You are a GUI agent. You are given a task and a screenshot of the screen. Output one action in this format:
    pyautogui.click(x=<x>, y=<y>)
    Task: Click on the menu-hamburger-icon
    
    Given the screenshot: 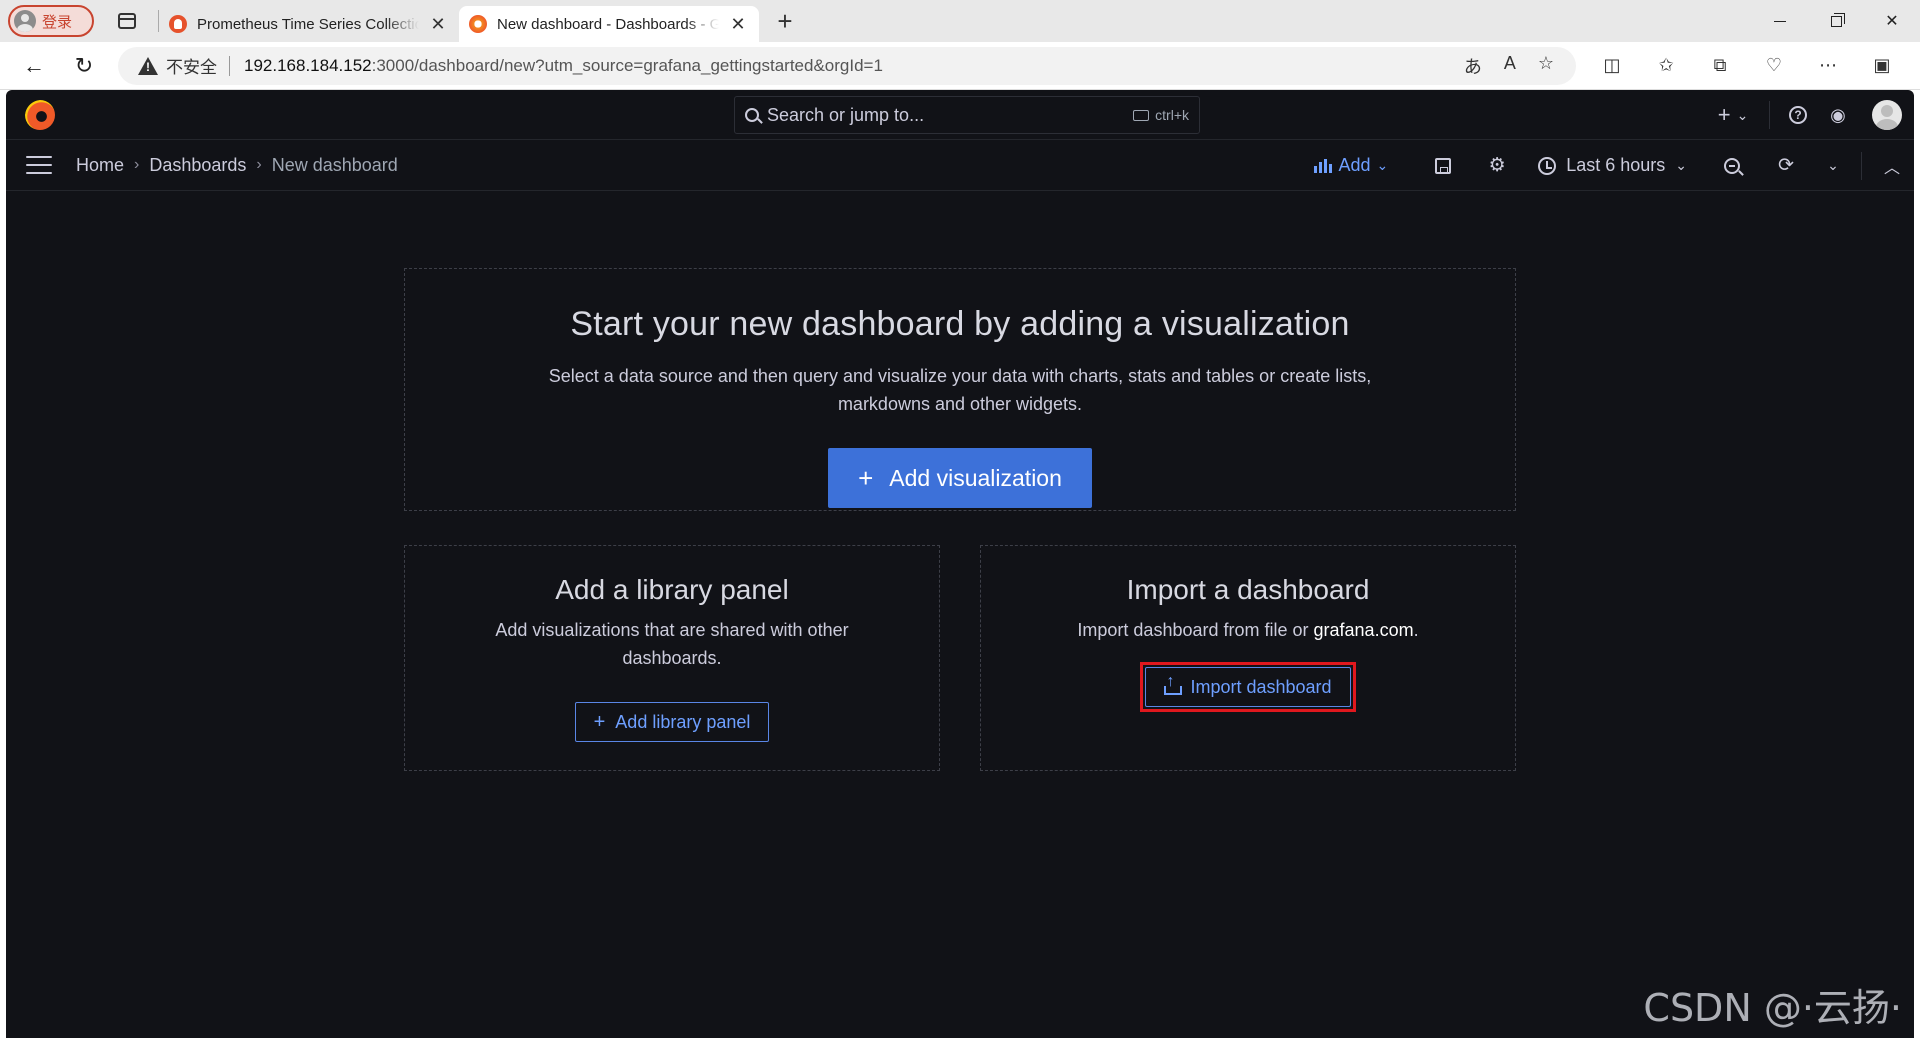 What is the action you would take?
    pyautogui.click(x=39, y=165)
    